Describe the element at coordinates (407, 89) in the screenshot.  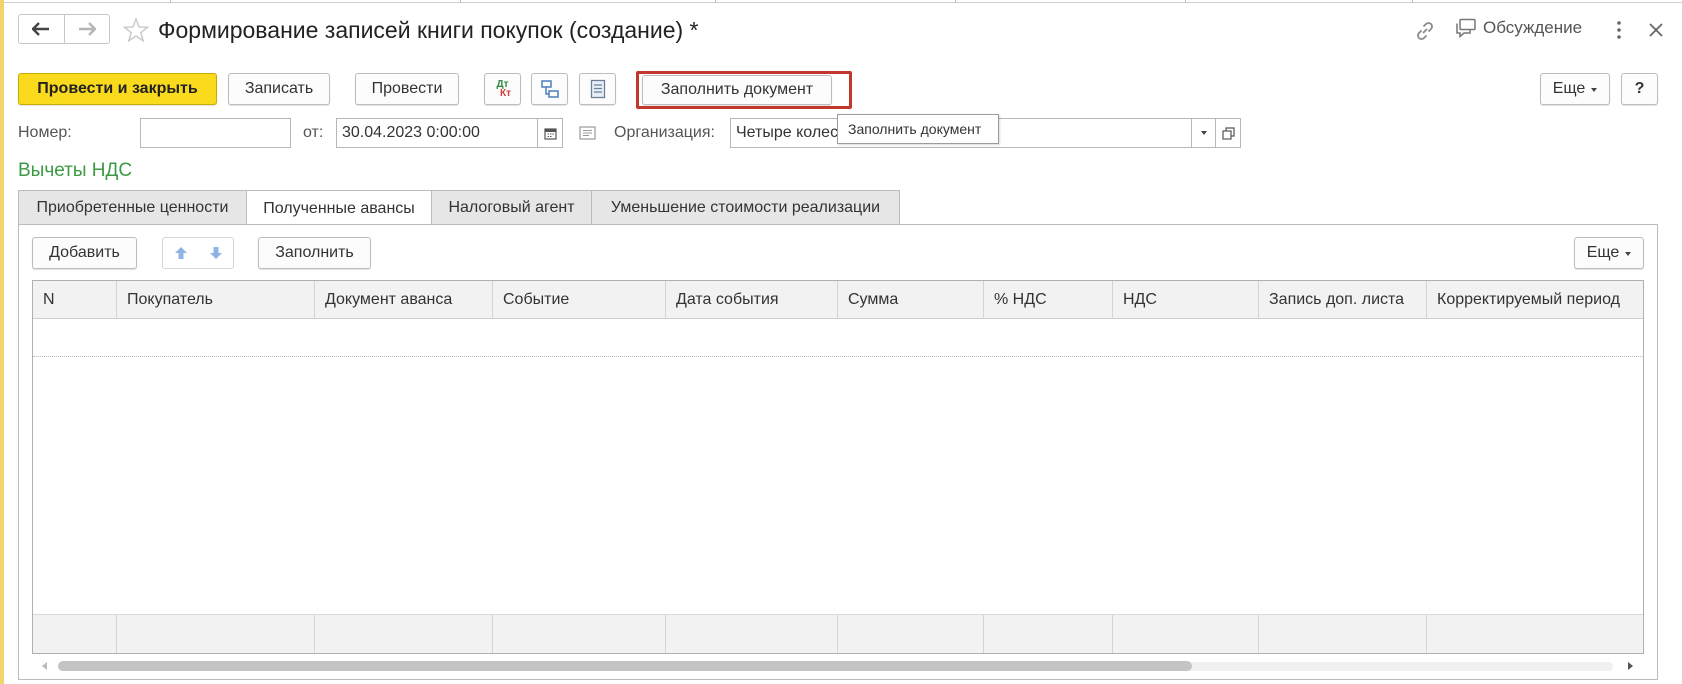
I see `post-button: Провести` at that location.